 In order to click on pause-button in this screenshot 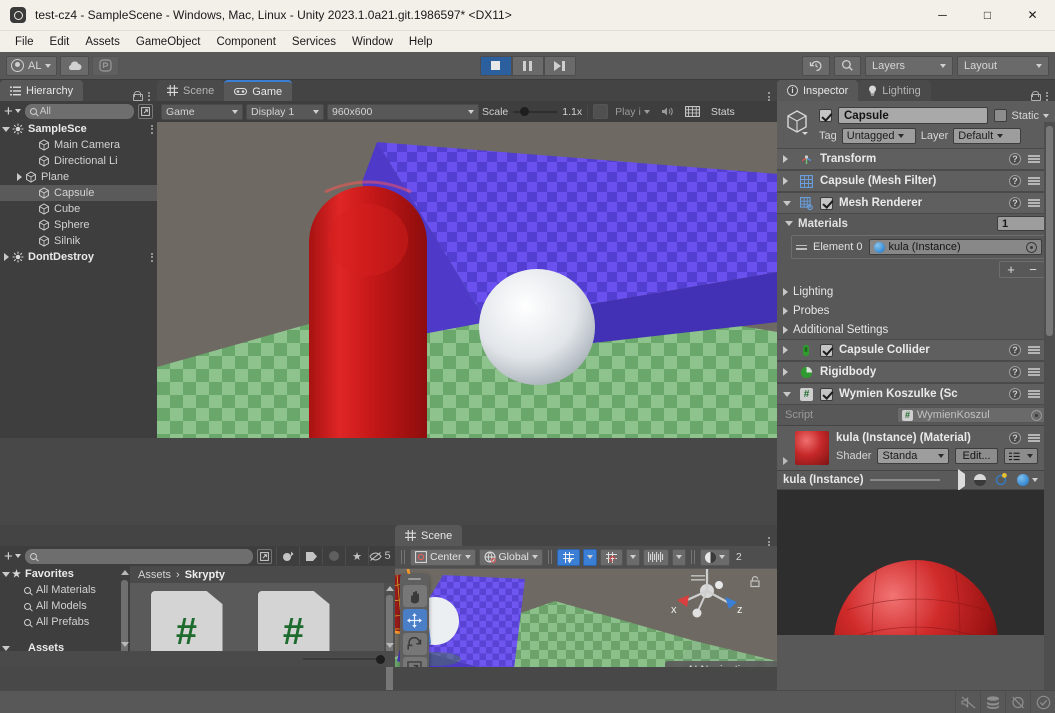, I will do `click(527, 65)`.